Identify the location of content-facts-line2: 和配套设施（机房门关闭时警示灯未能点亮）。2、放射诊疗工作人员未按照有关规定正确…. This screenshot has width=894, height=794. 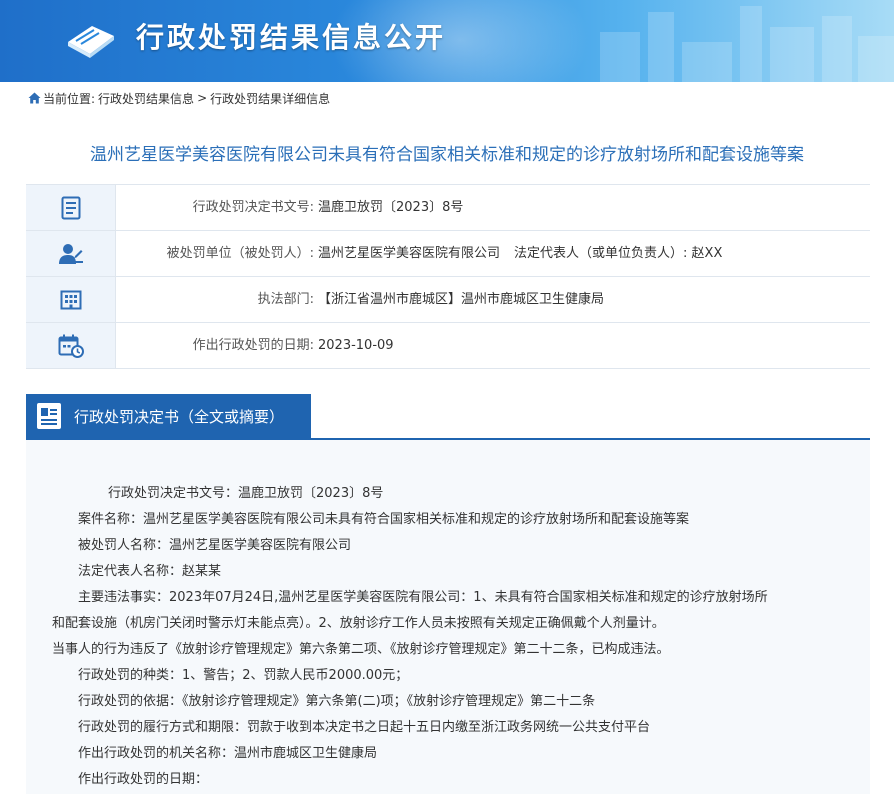
(358, 623).